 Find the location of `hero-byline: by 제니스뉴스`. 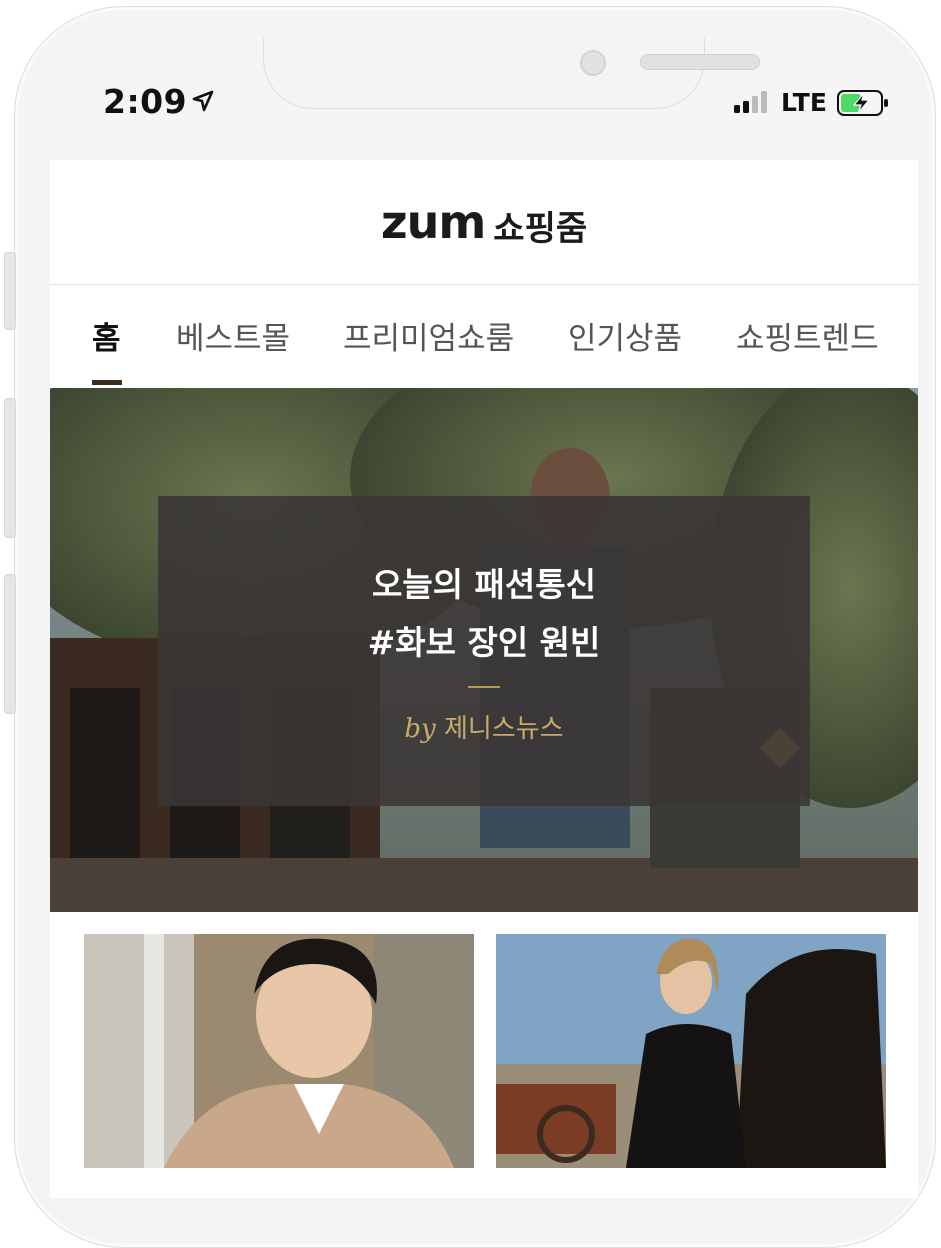

hero-byline: by 제니스뉴스 is located at coordinates (484, 726).